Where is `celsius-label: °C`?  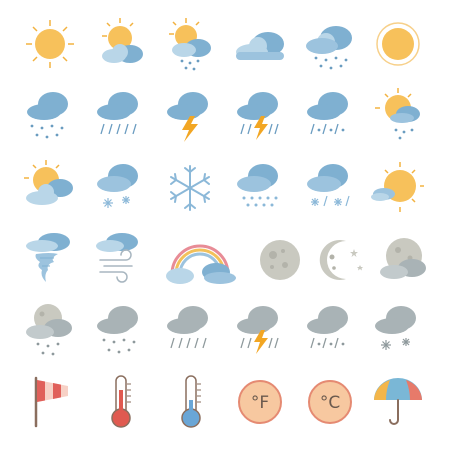 celsius-label: °C is located at coordinates (330, 403).